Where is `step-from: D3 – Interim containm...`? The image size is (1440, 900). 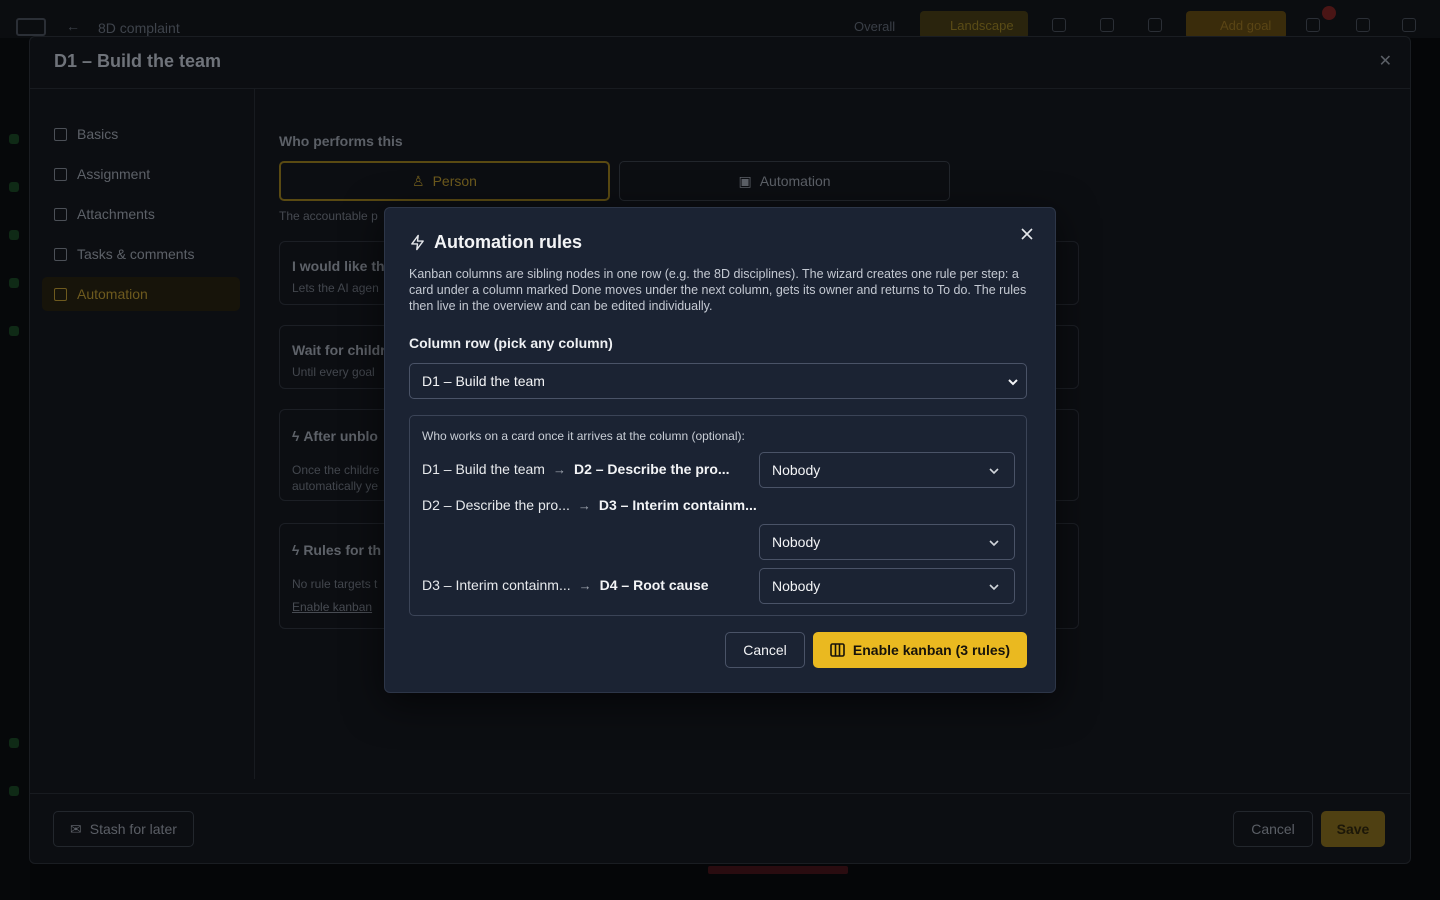 step-from: D3 – Interim containm... is located at coordinates (496, 585).